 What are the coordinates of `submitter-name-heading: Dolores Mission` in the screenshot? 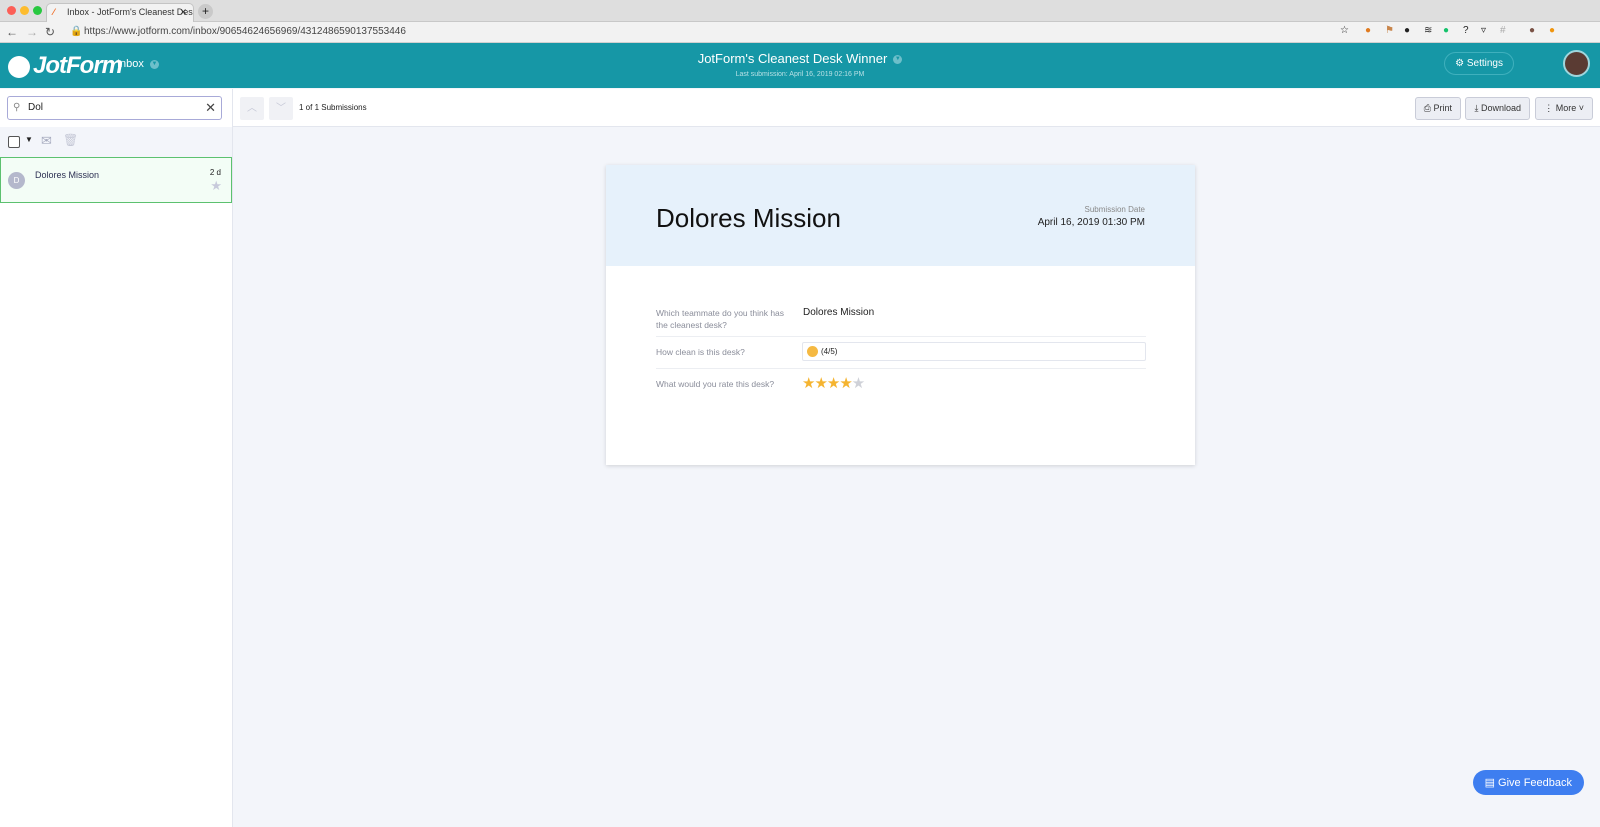 It's located at (748, 218).